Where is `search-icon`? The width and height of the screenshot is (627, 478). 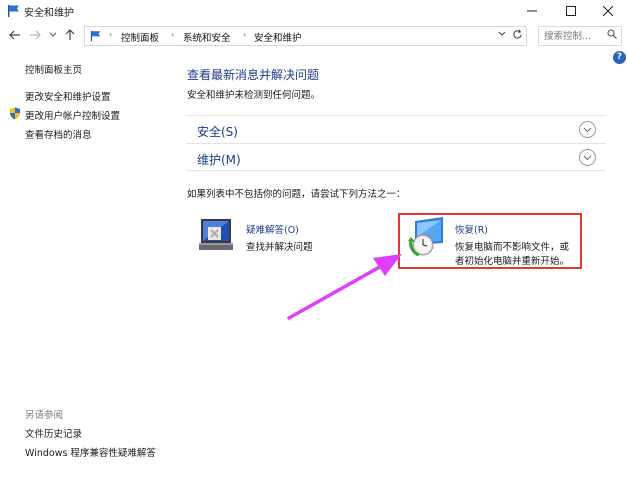 search-icon is located at coordinates (612, 35).